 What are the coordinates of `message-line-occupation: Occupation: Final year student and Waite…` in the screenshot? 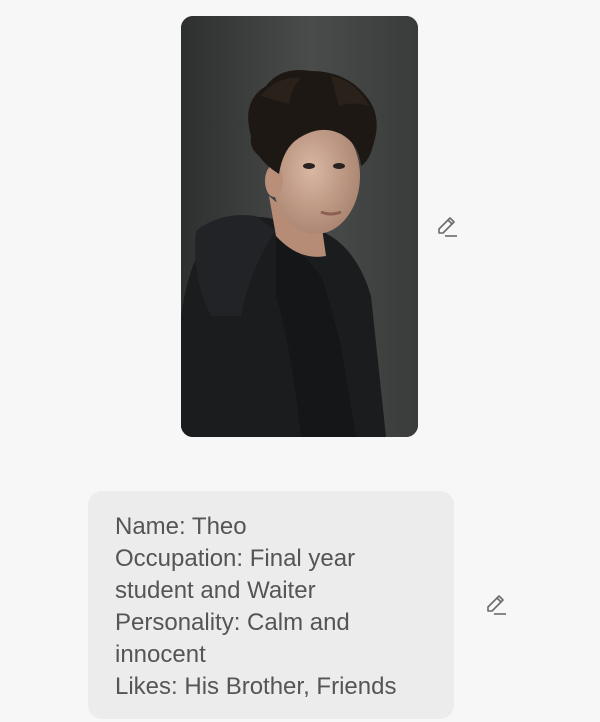 It's located at (235, 574).